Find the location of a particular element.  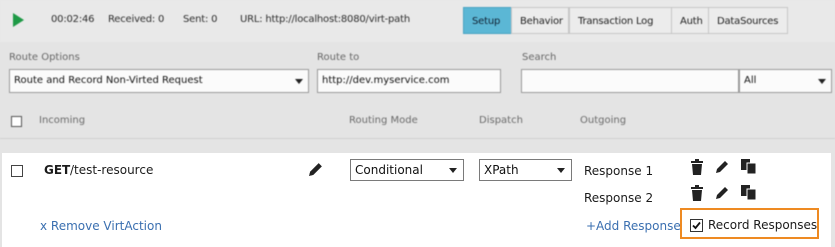

add-response-link: +Add Response is located at coordinates (633, 226).